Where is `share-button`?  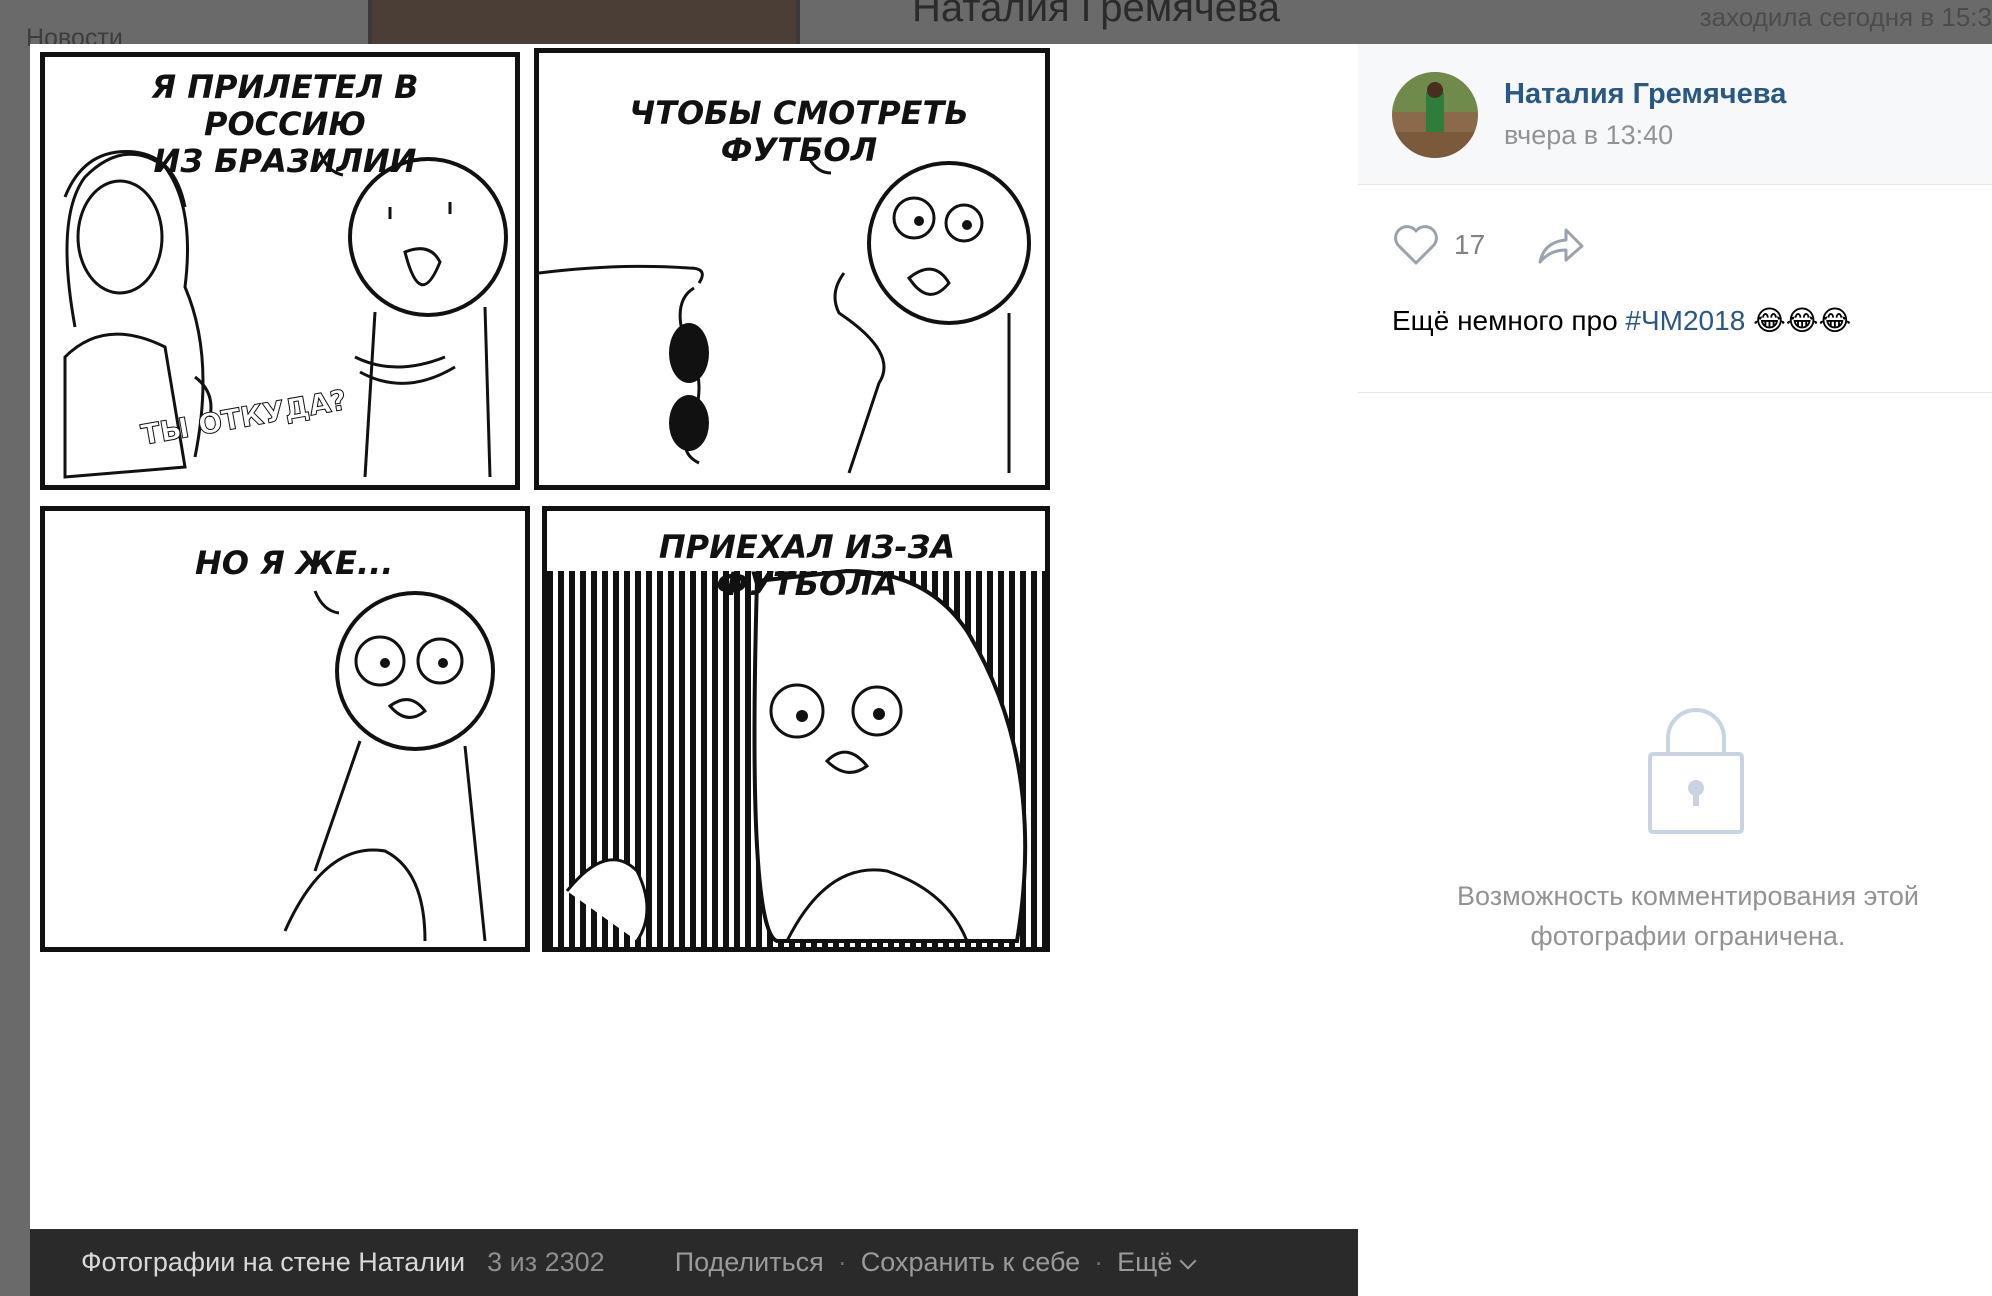
share-button is located at coordinates (1560, 248).